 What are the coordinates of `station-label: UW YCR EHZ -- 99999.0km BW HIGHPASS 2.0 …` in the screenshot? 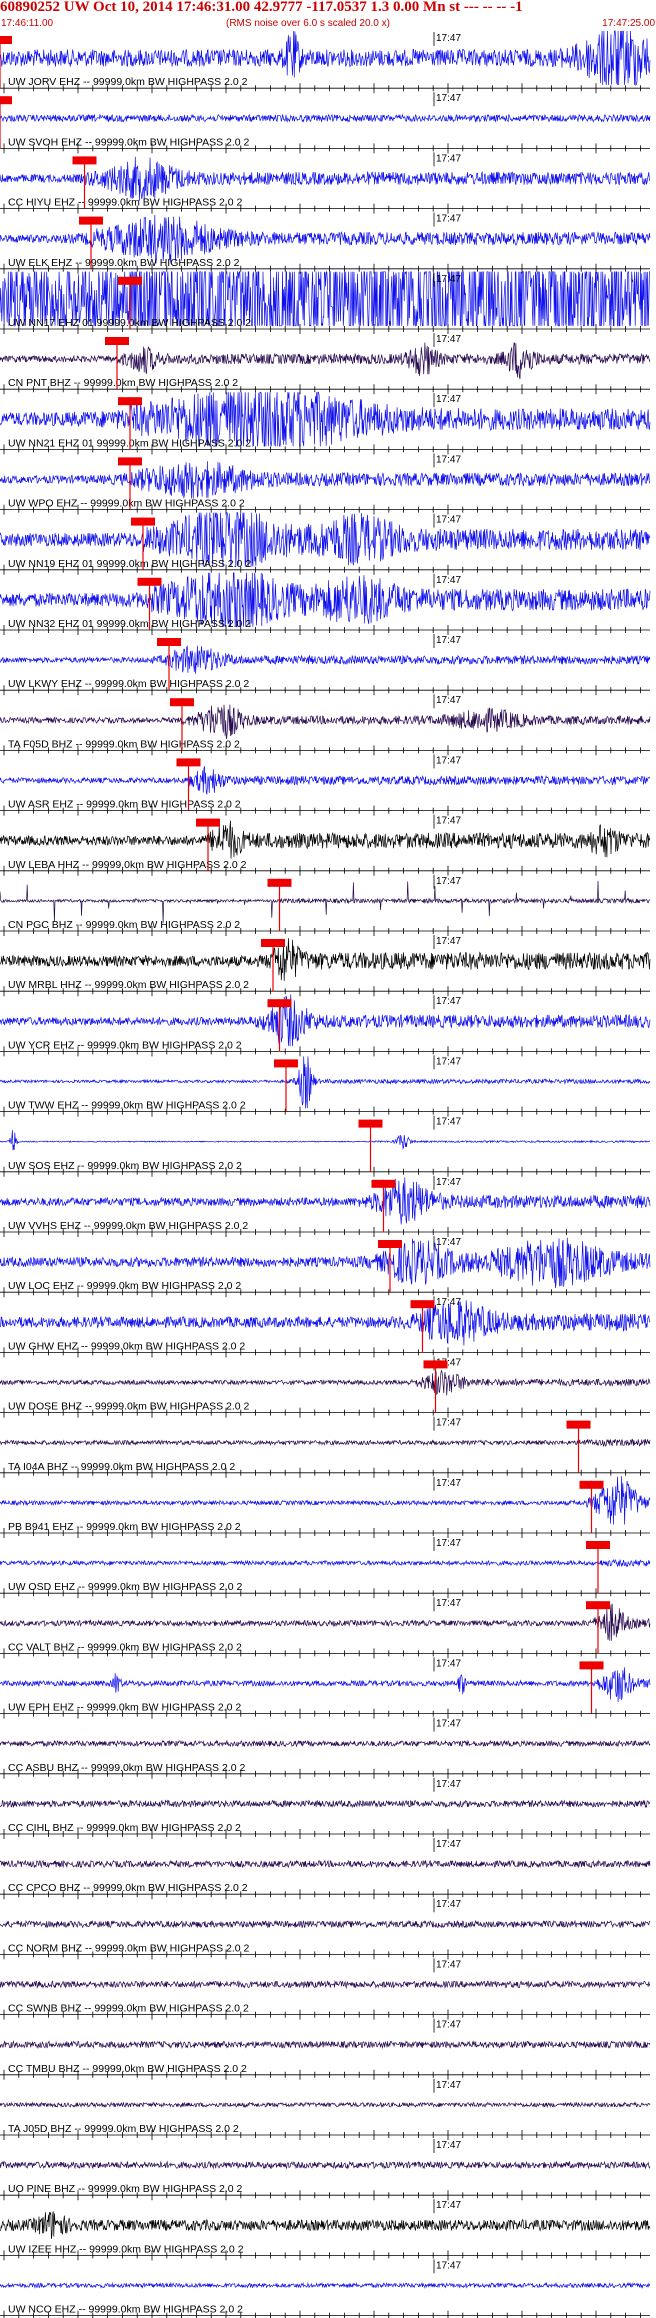 It's located at (125, 1045).